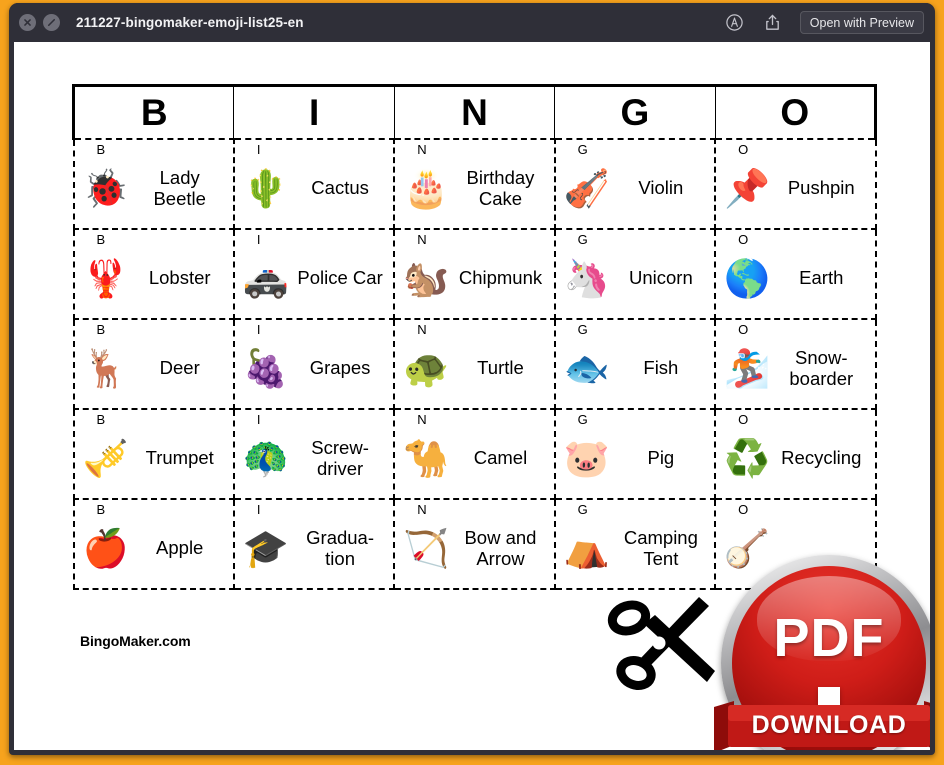  What do you see at coordinates (27, 22) in the screenshot?
I see `close-circle-icon` at bounding box center [27, 22].